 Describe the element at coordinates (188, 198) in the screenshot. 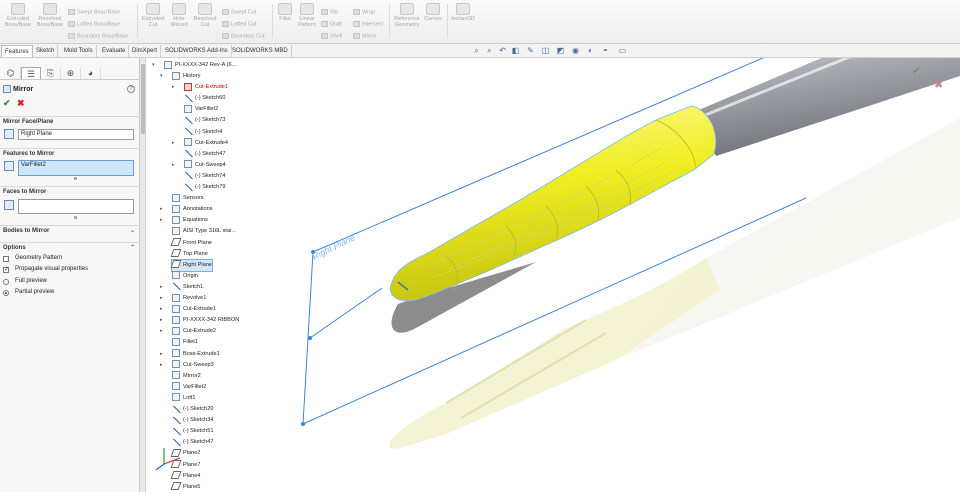

I see `tree-item-sensors: Sensors` at that location.